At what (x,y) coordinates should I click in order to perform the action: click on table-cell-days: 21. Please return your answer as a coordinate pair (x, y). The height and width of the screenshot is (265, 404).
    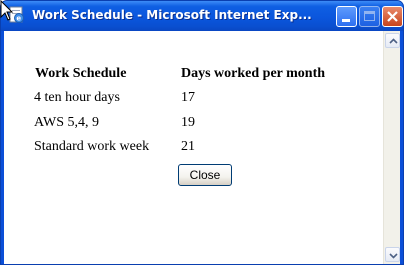
    Looking at the image, I should click on (188, 146).